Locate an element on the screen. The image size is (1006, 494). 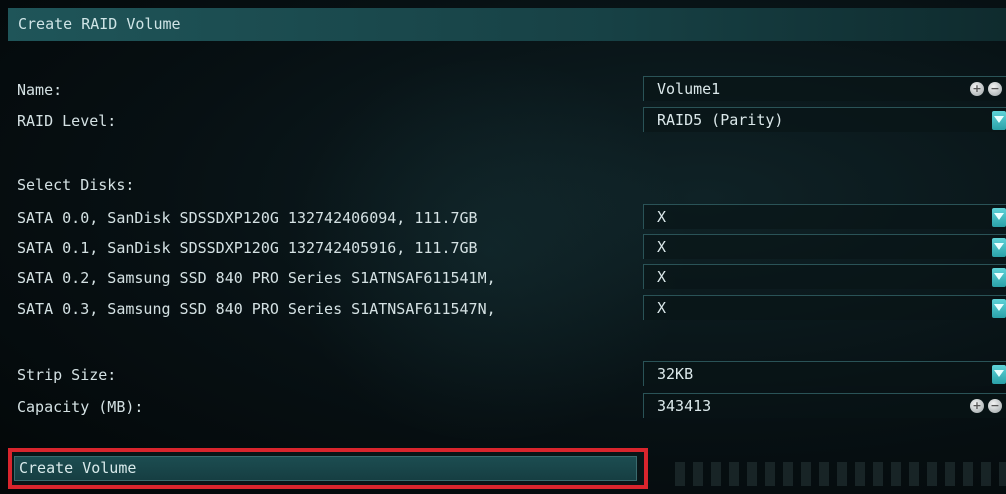
name-label: Name: is located at coordinates (40, 90).